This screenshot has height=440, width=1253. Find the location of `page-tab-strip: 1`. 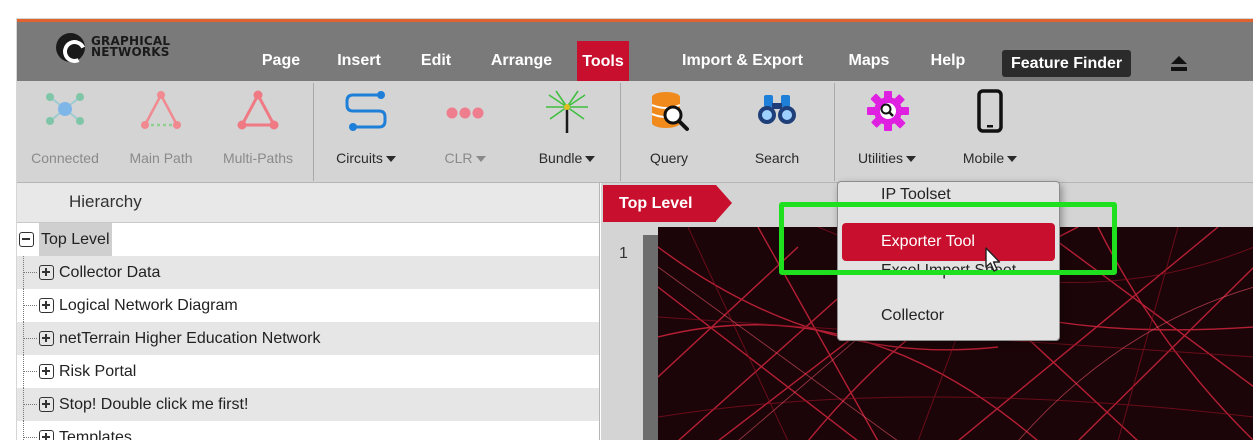

page-tab-strip: 1 is located at coordinates (629, 333).